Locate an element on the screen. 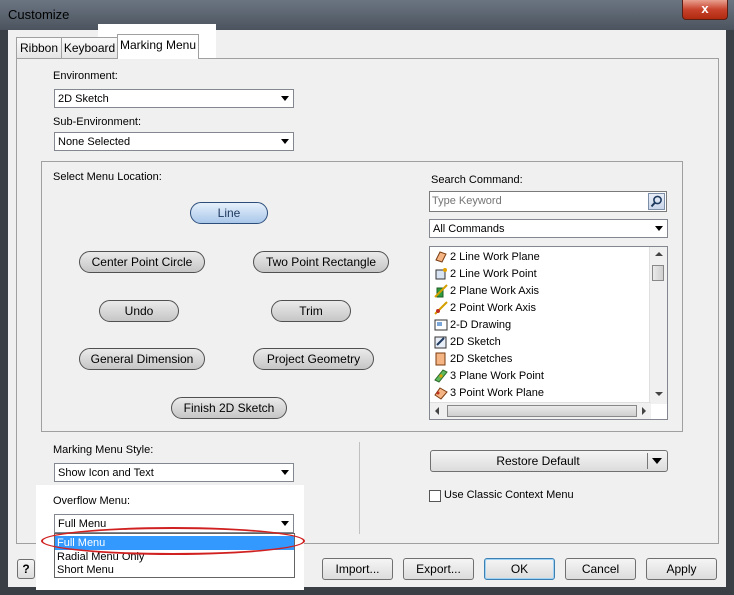 Image resolution: width=734 pixels, height=595 pixels. scroll-down-icon is located at coordinates (659, 394).